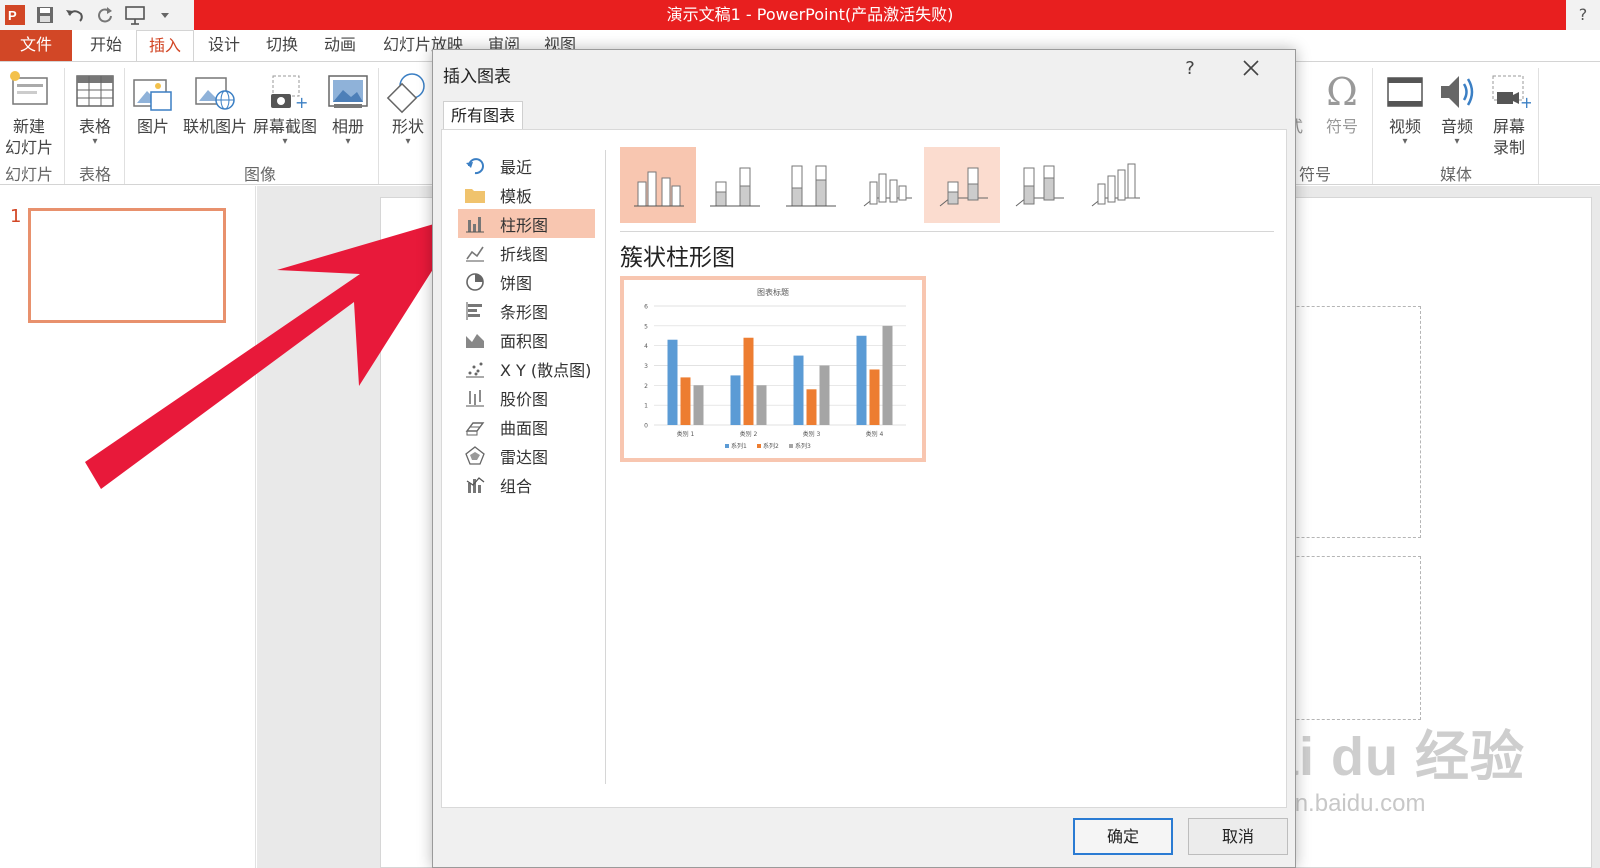 Image resolution: width=1600 pixels, height=868 pixels. What do you see at coordinates (734, 185) in the screenshot?
I see `subtype-stacked-column` at bounding box center [734, 185].